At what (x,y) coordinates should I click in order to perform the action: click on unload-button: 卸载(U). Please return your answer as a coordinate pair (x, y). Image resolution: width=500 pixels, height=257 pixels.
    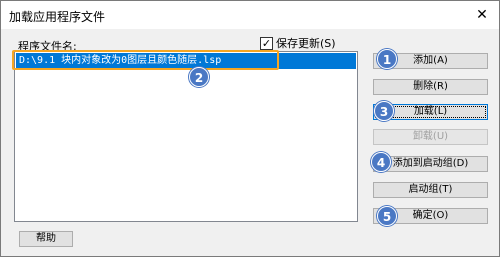
    Looking at the image, I should click on (430, 137).